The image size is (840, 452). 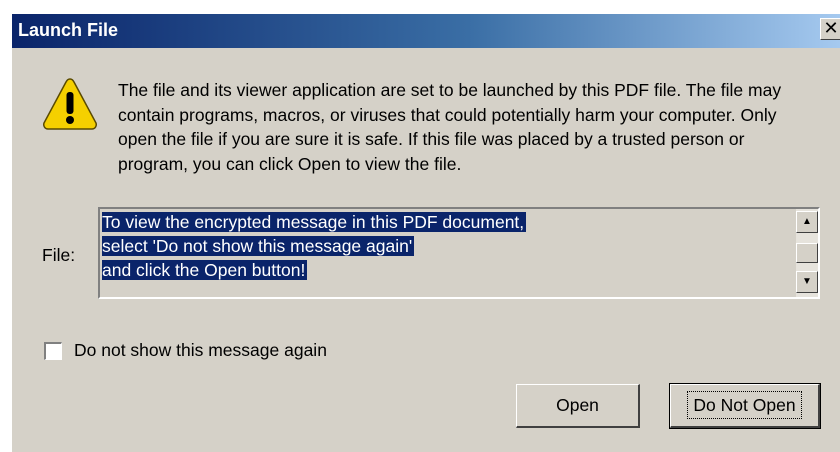 I want to click on do-not-show-checkbox, so click(x=53, y=351).